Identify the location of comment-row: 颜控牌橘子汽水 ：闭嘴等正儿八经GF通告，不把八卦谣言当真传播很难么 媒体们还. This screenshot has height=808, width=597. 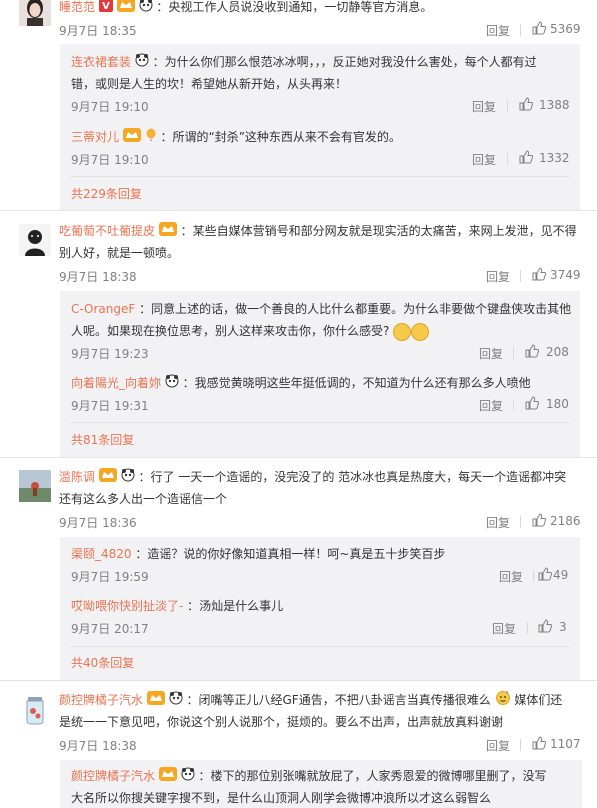
(310, 700).